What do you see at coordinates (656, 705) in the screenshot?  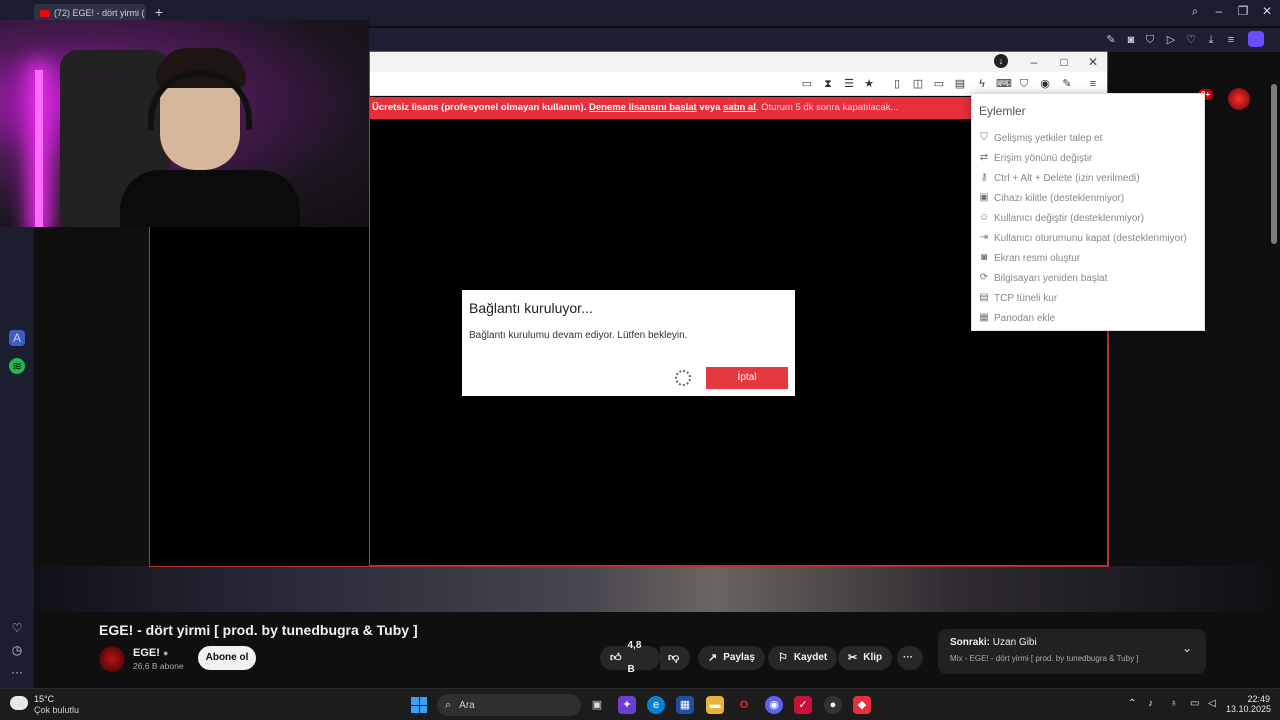 I see `edge-icon: e` at bounding box center [656, 705].